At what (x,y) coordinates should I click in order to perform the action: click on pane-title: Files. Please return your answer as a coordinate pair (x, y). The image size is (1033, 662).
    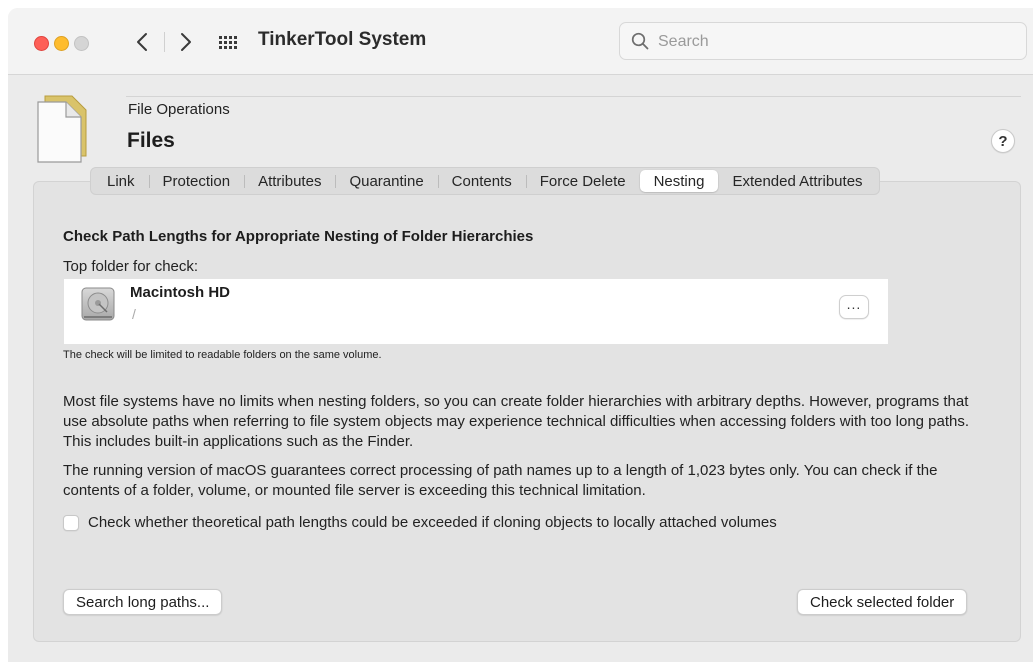
    Looking at the image, I should click on (151, 140).